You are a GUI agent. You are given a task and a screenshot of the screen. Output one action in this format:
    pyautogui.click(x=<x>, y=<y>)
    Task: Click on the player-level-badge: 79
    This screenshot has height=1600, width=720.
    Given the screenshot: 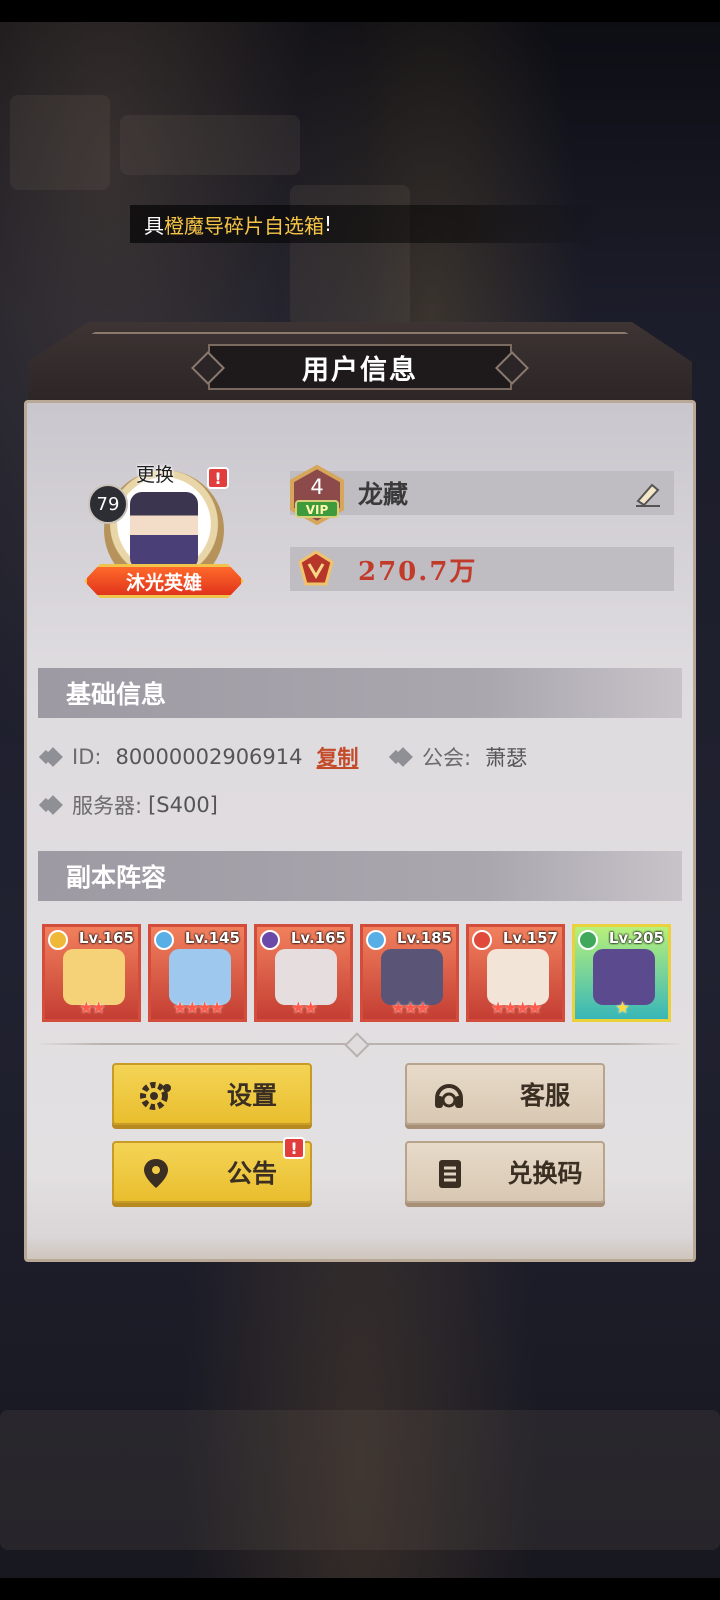 What is the action you would take?
    pyautogui.click(x=108, y=504)
    